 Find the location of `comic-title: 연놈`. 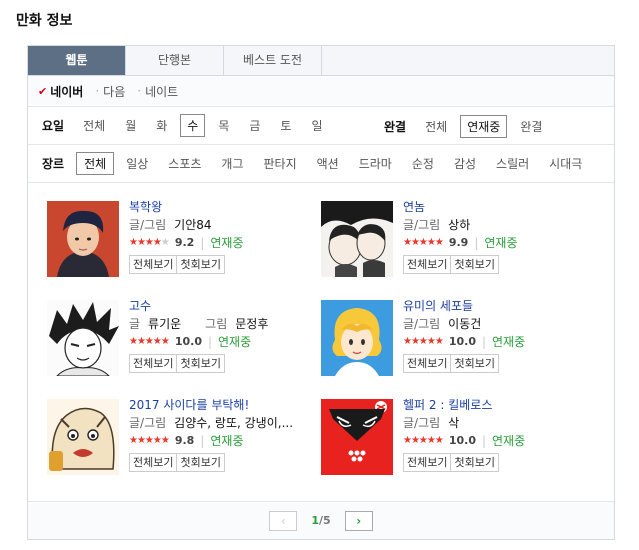

comic-title: 연놈 is located at coordinates (498, 207).